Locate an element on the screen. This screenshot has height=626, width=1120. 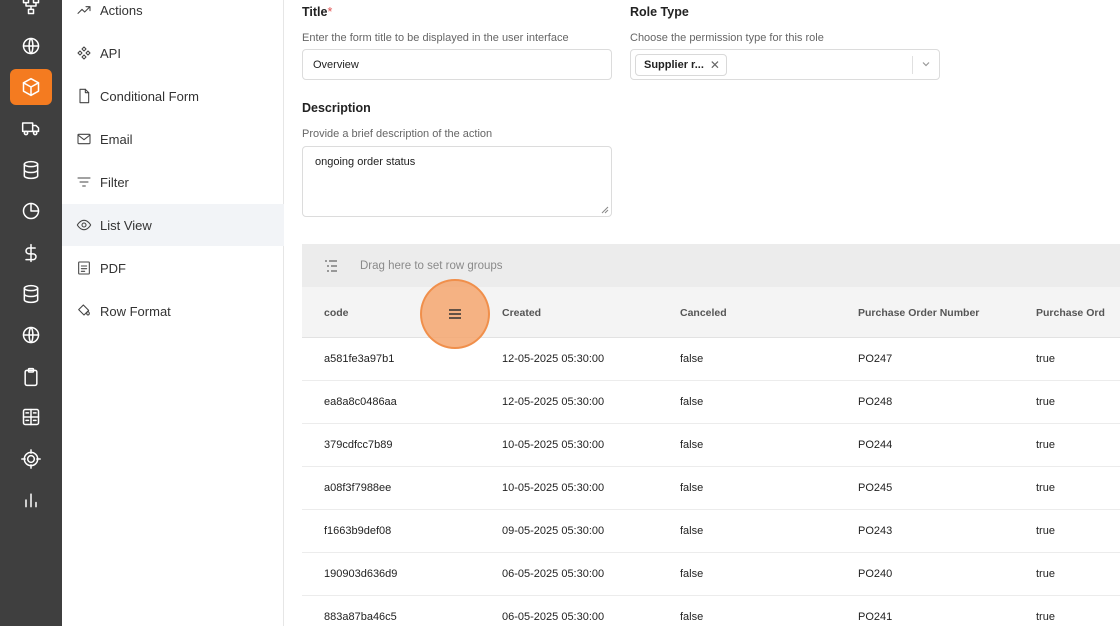
rail-item-database is located at coordinates (31, 170).